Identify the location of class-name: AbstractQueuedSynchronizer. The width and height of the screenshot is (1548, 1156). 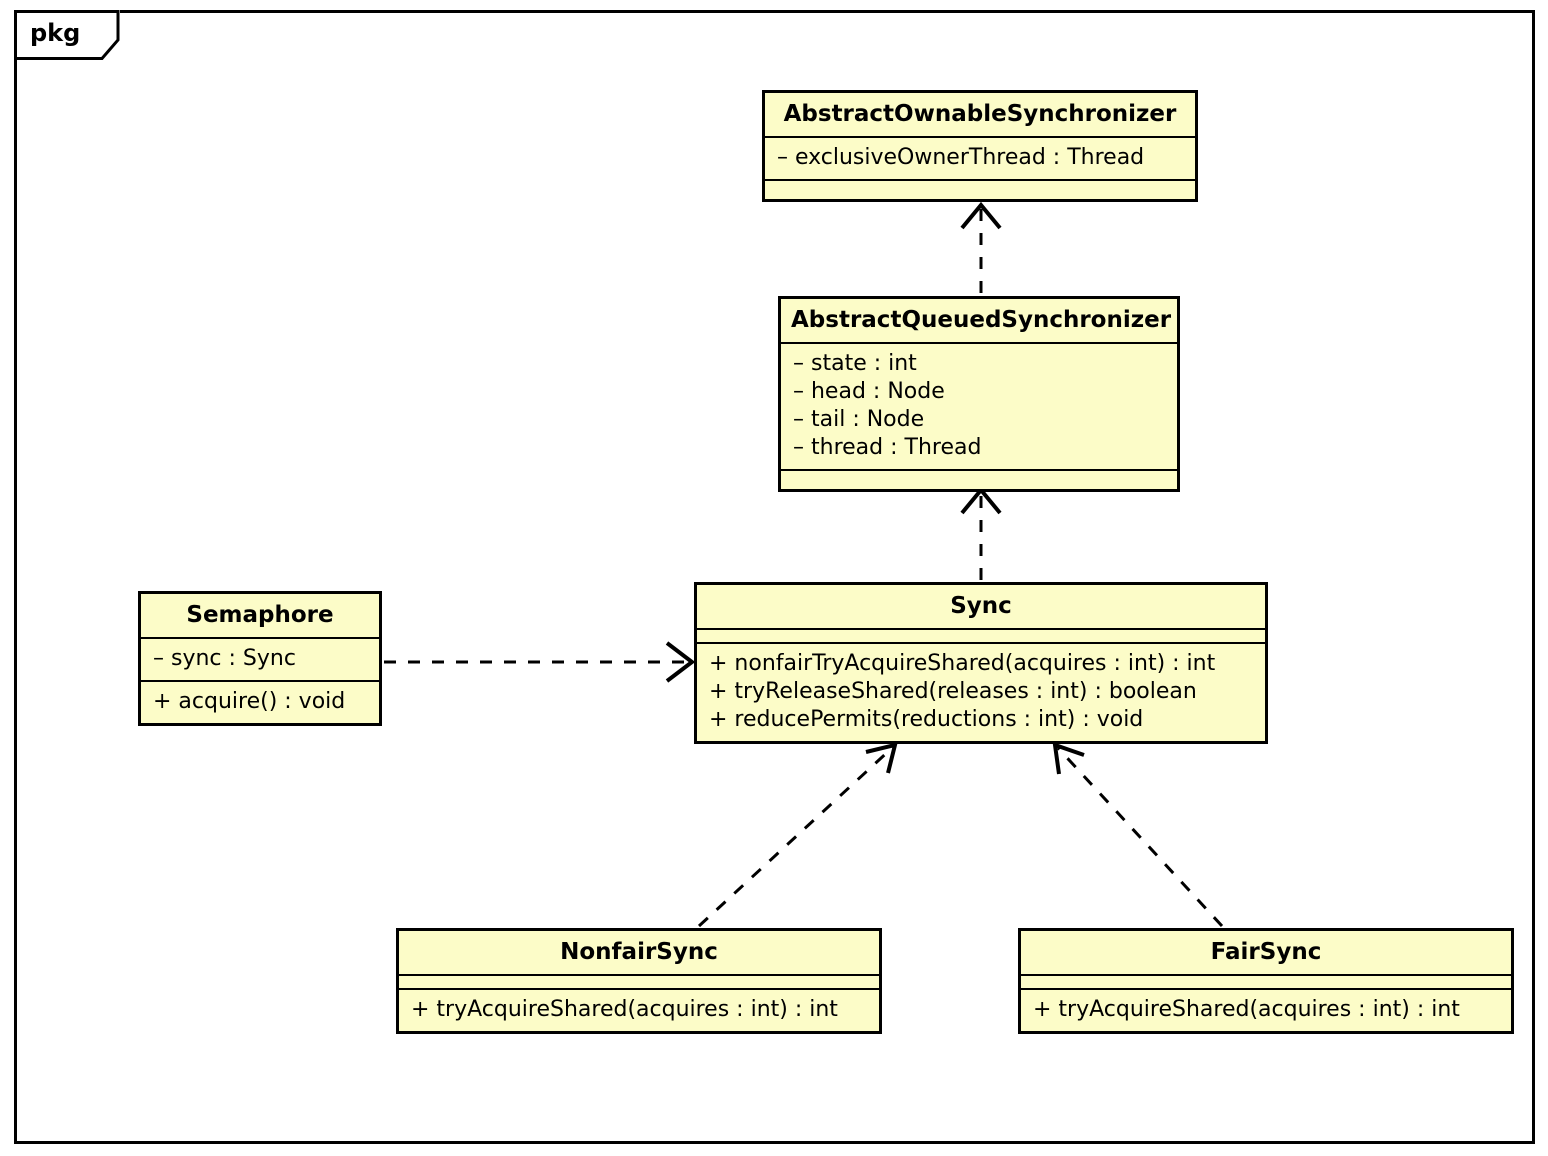
(981, 320).